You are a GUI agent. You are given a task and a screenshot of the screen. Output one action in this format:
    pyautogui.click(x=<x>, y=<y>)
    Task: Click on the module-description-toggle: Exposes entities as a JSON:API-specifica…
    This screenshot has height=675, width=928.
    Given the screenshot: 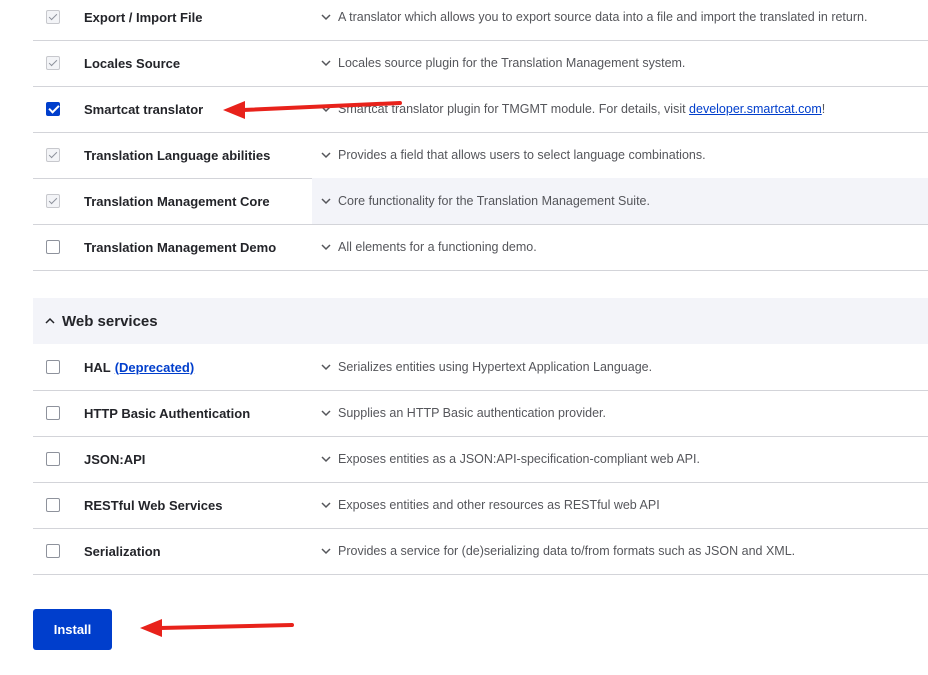 What is the action you would take?
    pyautogui.click(x=620, y=459)
    